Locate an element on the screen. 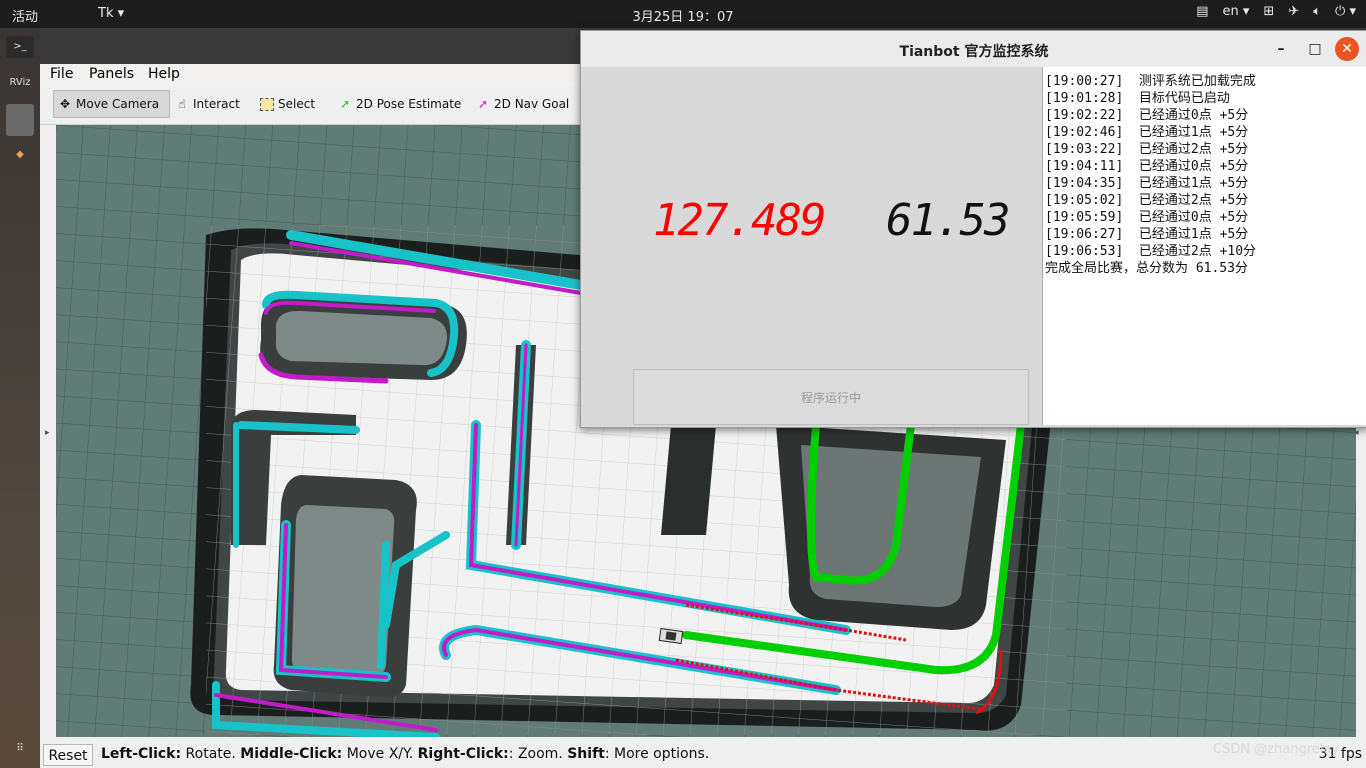  tk-window-icon is located at coordinates (20, 120).